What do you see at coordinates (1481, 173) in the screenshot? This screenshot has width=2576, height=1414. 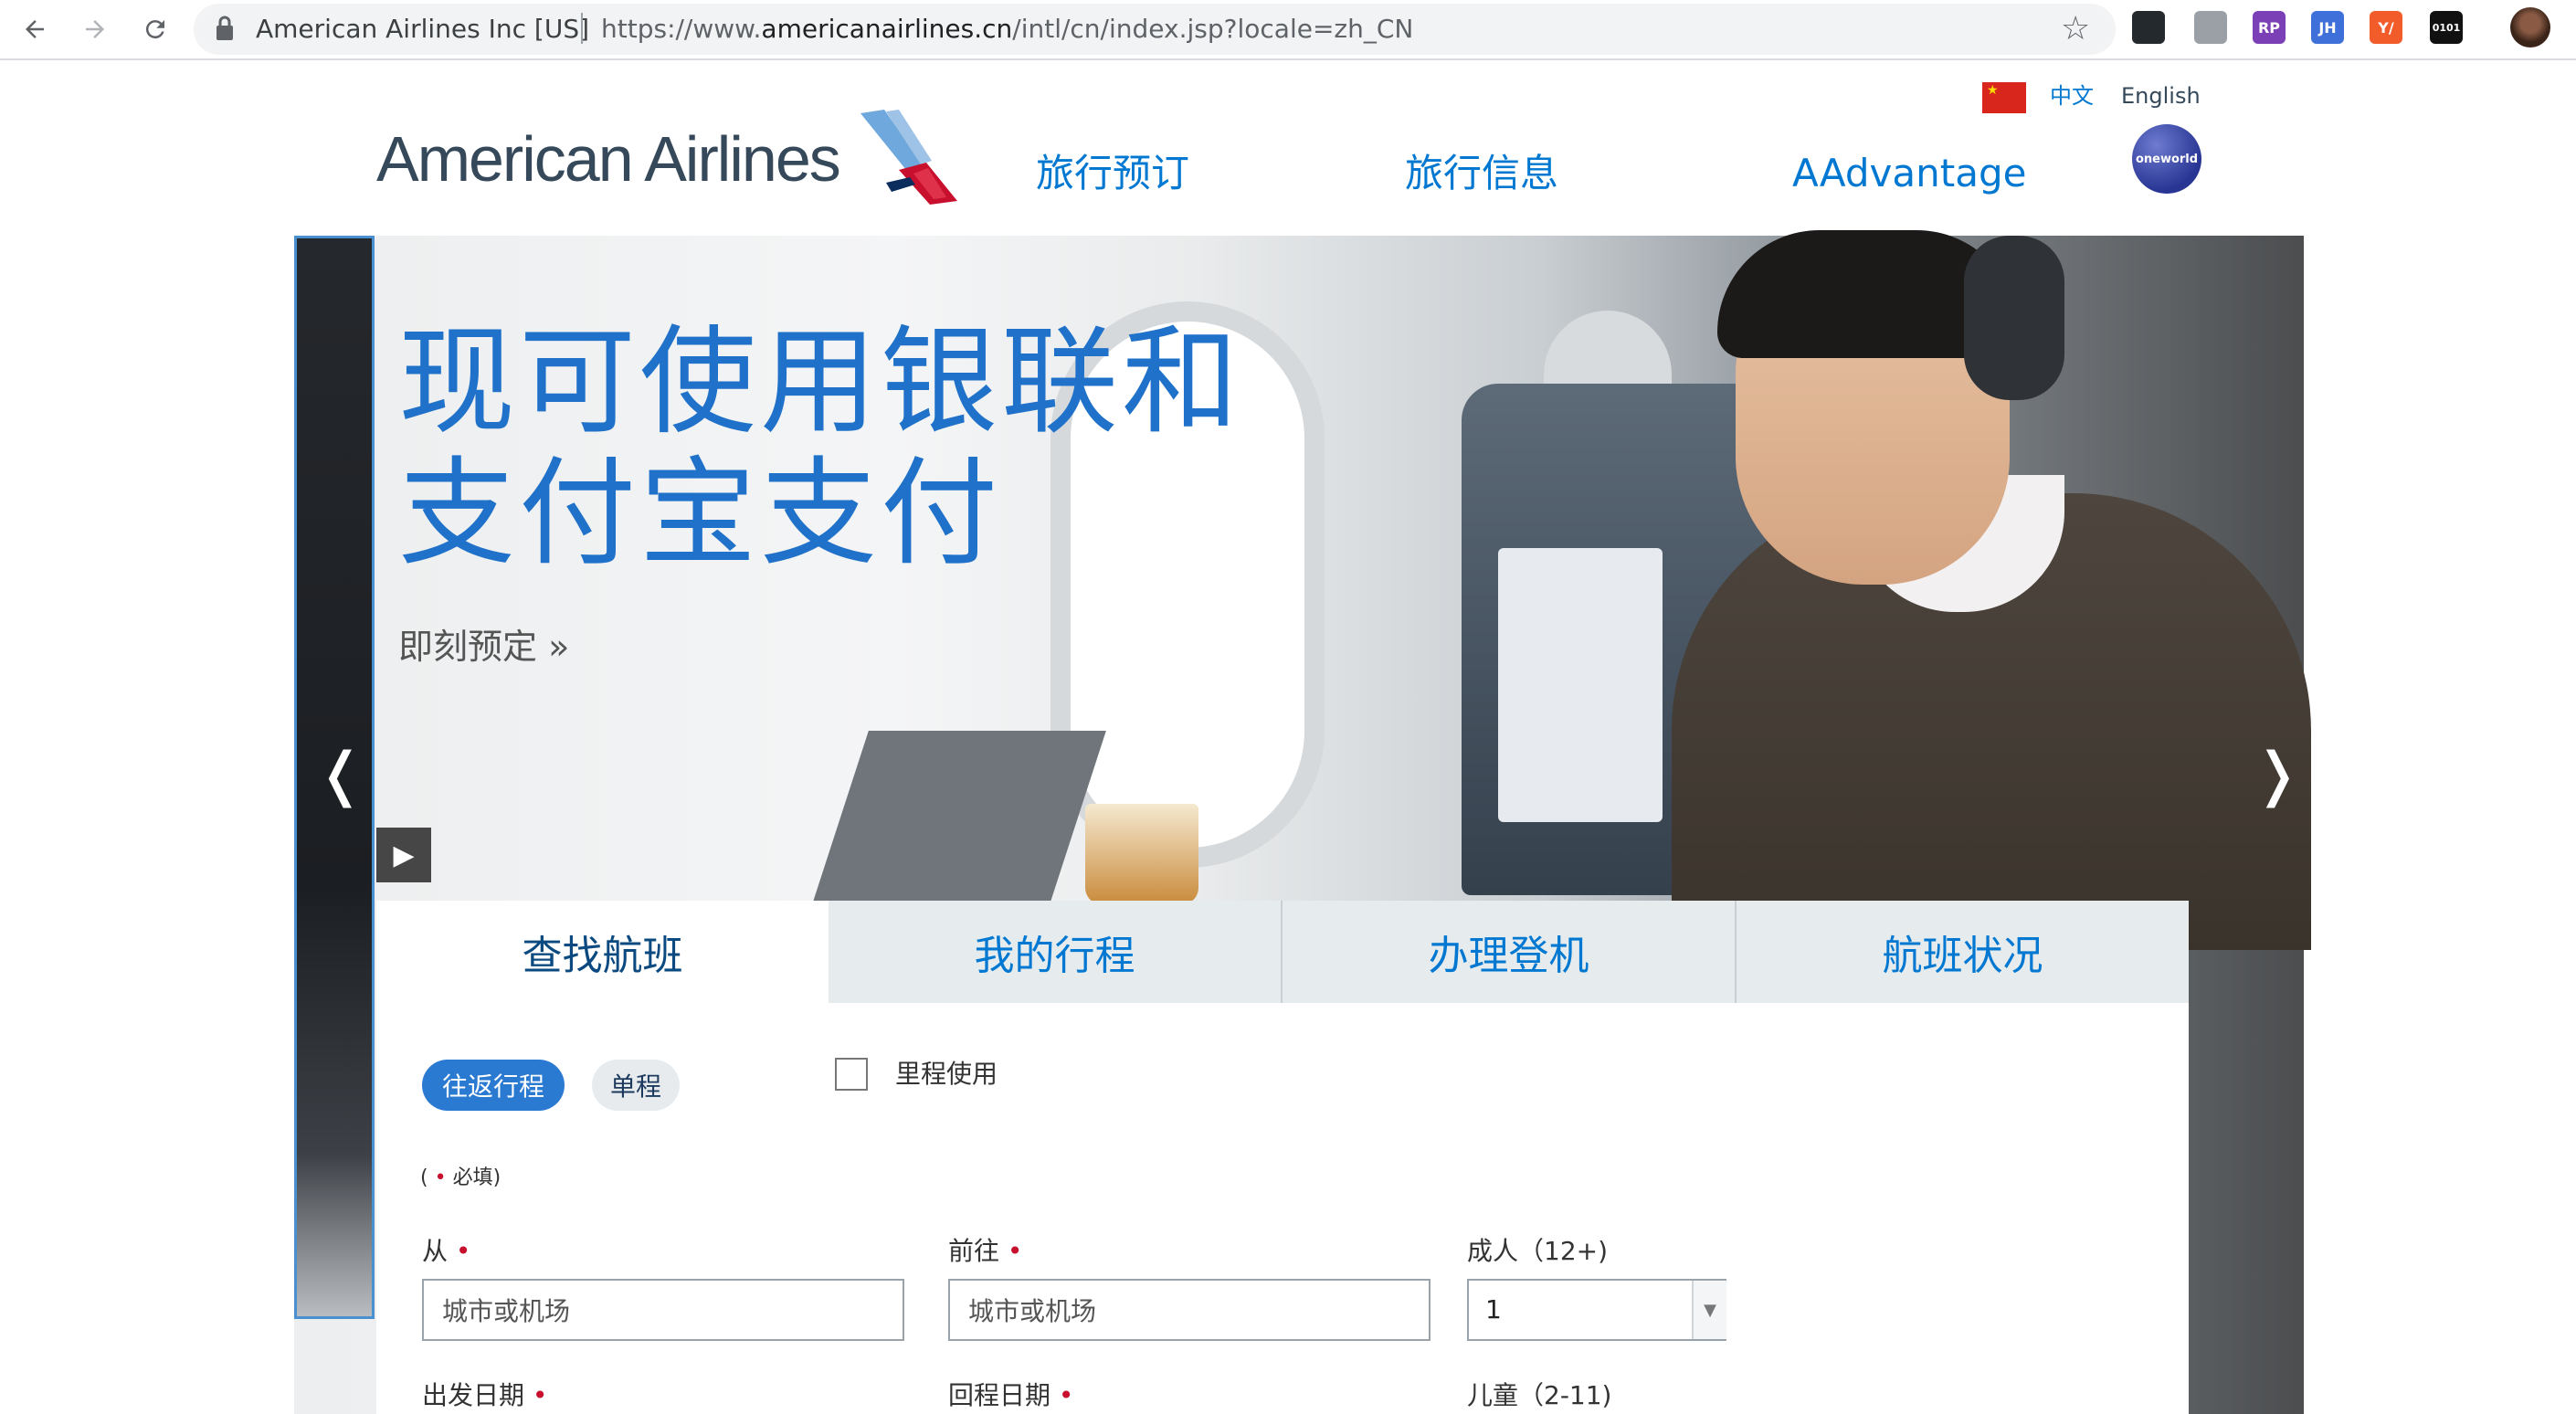 I see `nav-travel-info: 旅行信息` at bounding box center [1481, 173].